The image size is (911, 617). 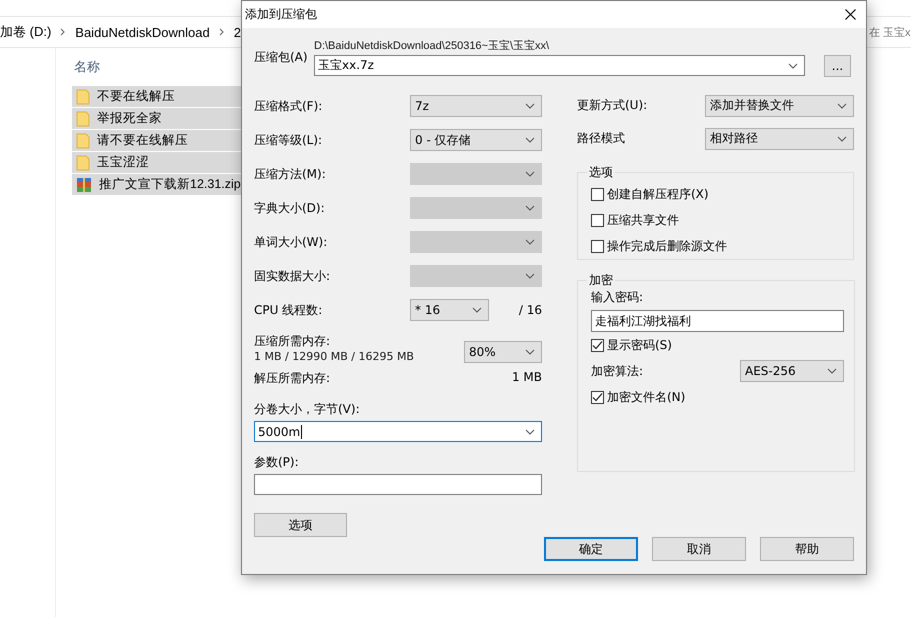 What do you see at coordinates (293, 276) in the screenshot?
I see `field-label: 固实数据大小:` at bounding box center [293, 276].